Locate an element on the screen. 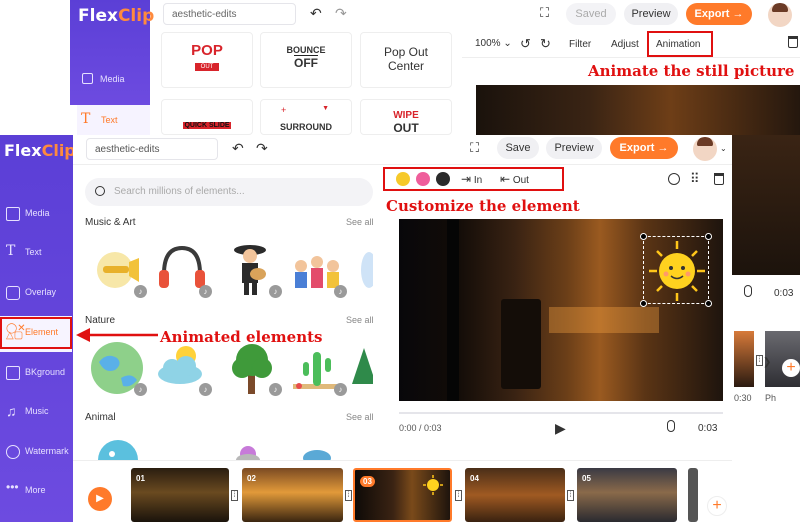 This screenshot has height=522, width=800. section-title-music-art: Music & Art is located at coordinates (110, 222).